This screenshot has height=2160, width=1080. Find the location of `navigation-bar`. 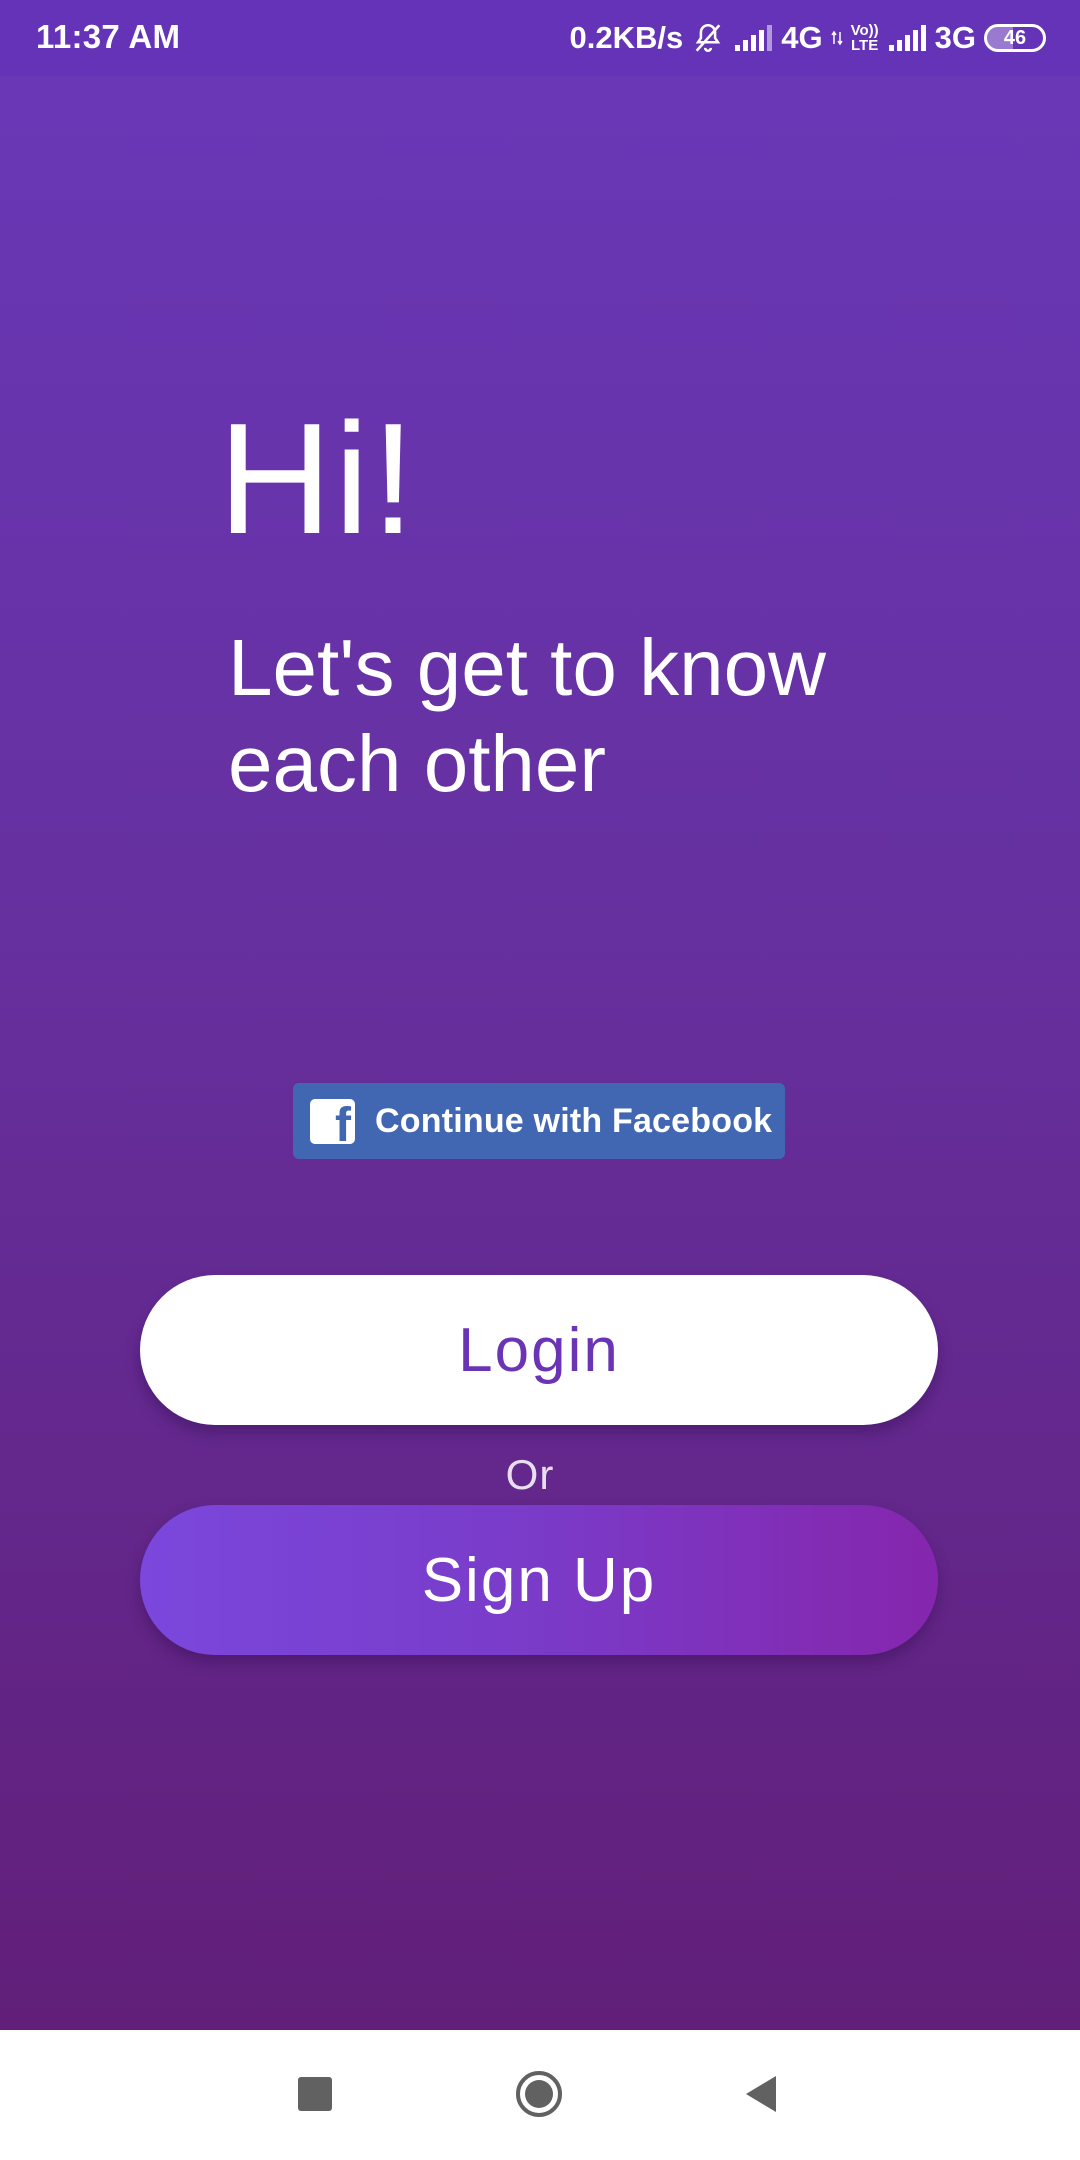

navigation-bar is located at coordinates (540, 2095).